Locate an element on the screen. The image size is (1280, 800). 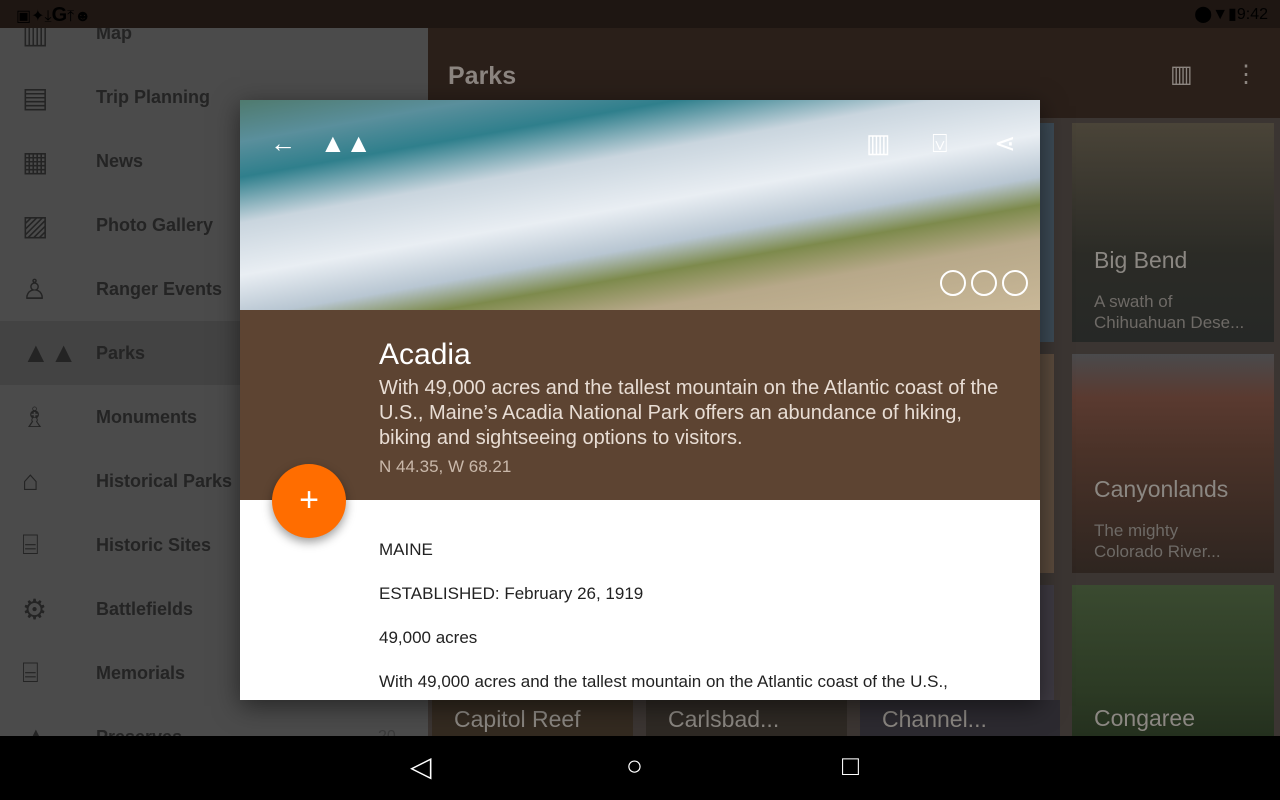
recents-icon: □ is located at coordinates (850, 766).